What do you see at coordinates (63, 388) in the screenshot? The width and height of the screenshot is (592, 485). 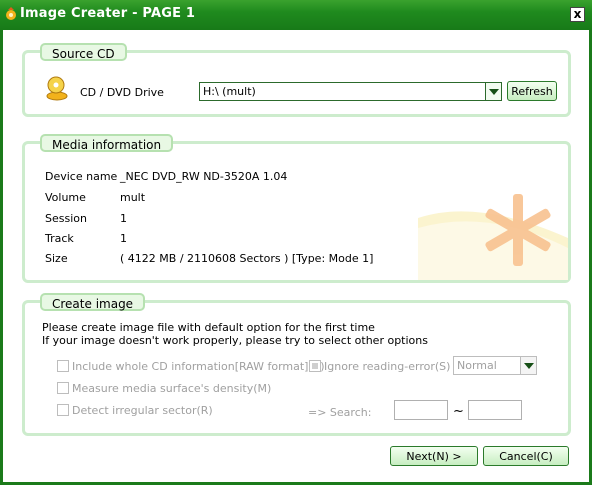 I see `density-checkbox` at bounding box center [63, 388].